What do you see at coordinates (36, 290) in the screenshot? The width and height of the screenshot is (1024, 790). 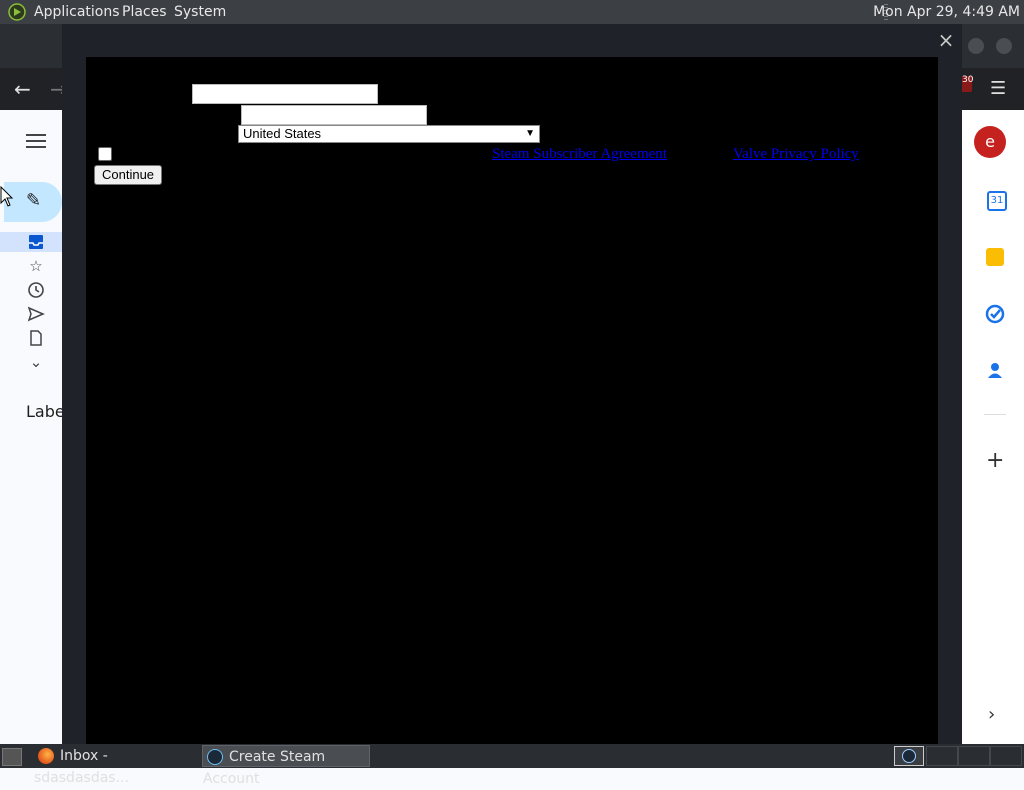 I see `clock-icon` at bounding box center [36, 290].